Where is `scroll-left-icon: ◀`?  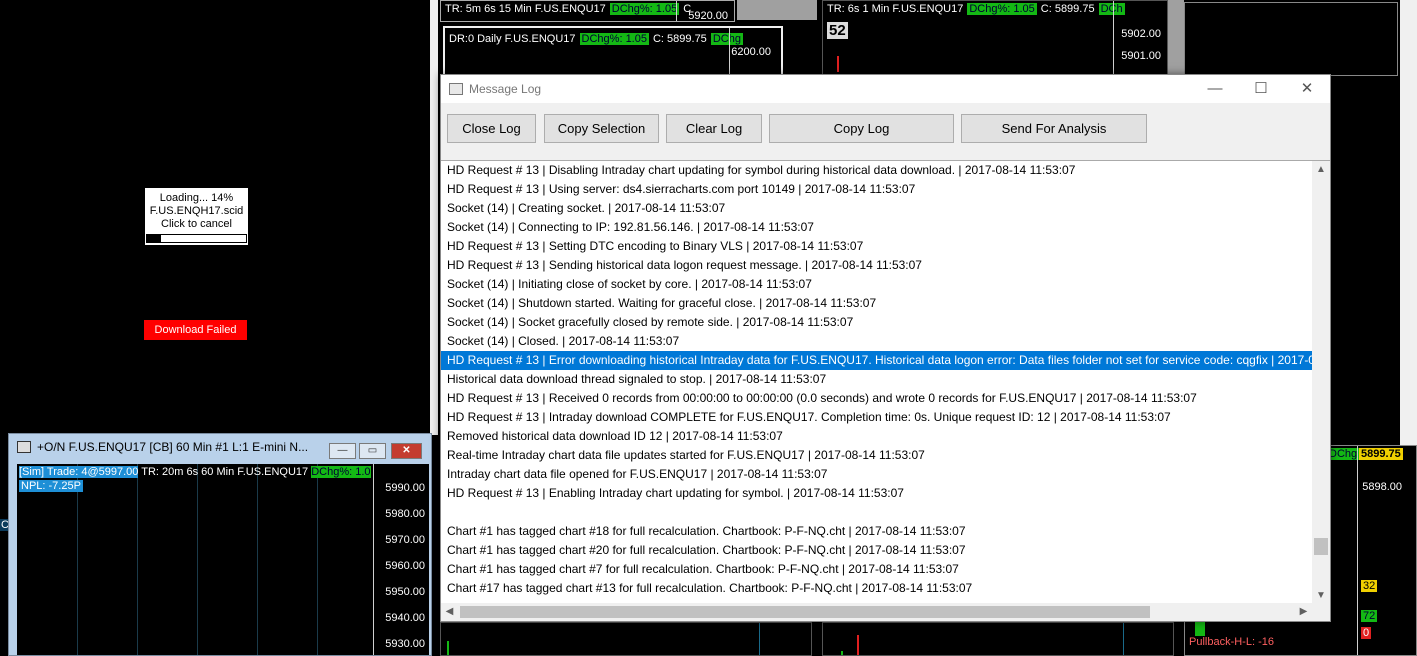 scroll-left-icon: ◀ is located at coordinates (449, 612).